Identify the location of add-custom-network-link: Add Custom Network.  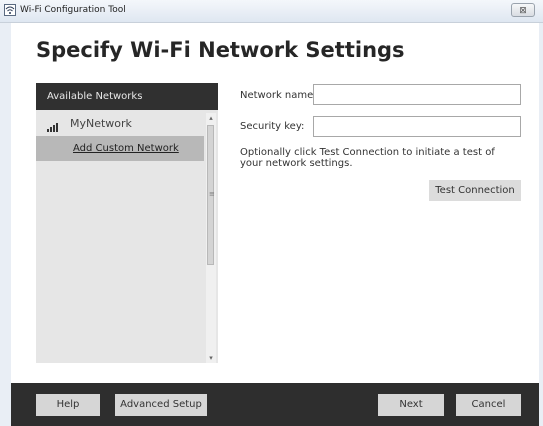
(126, 148).